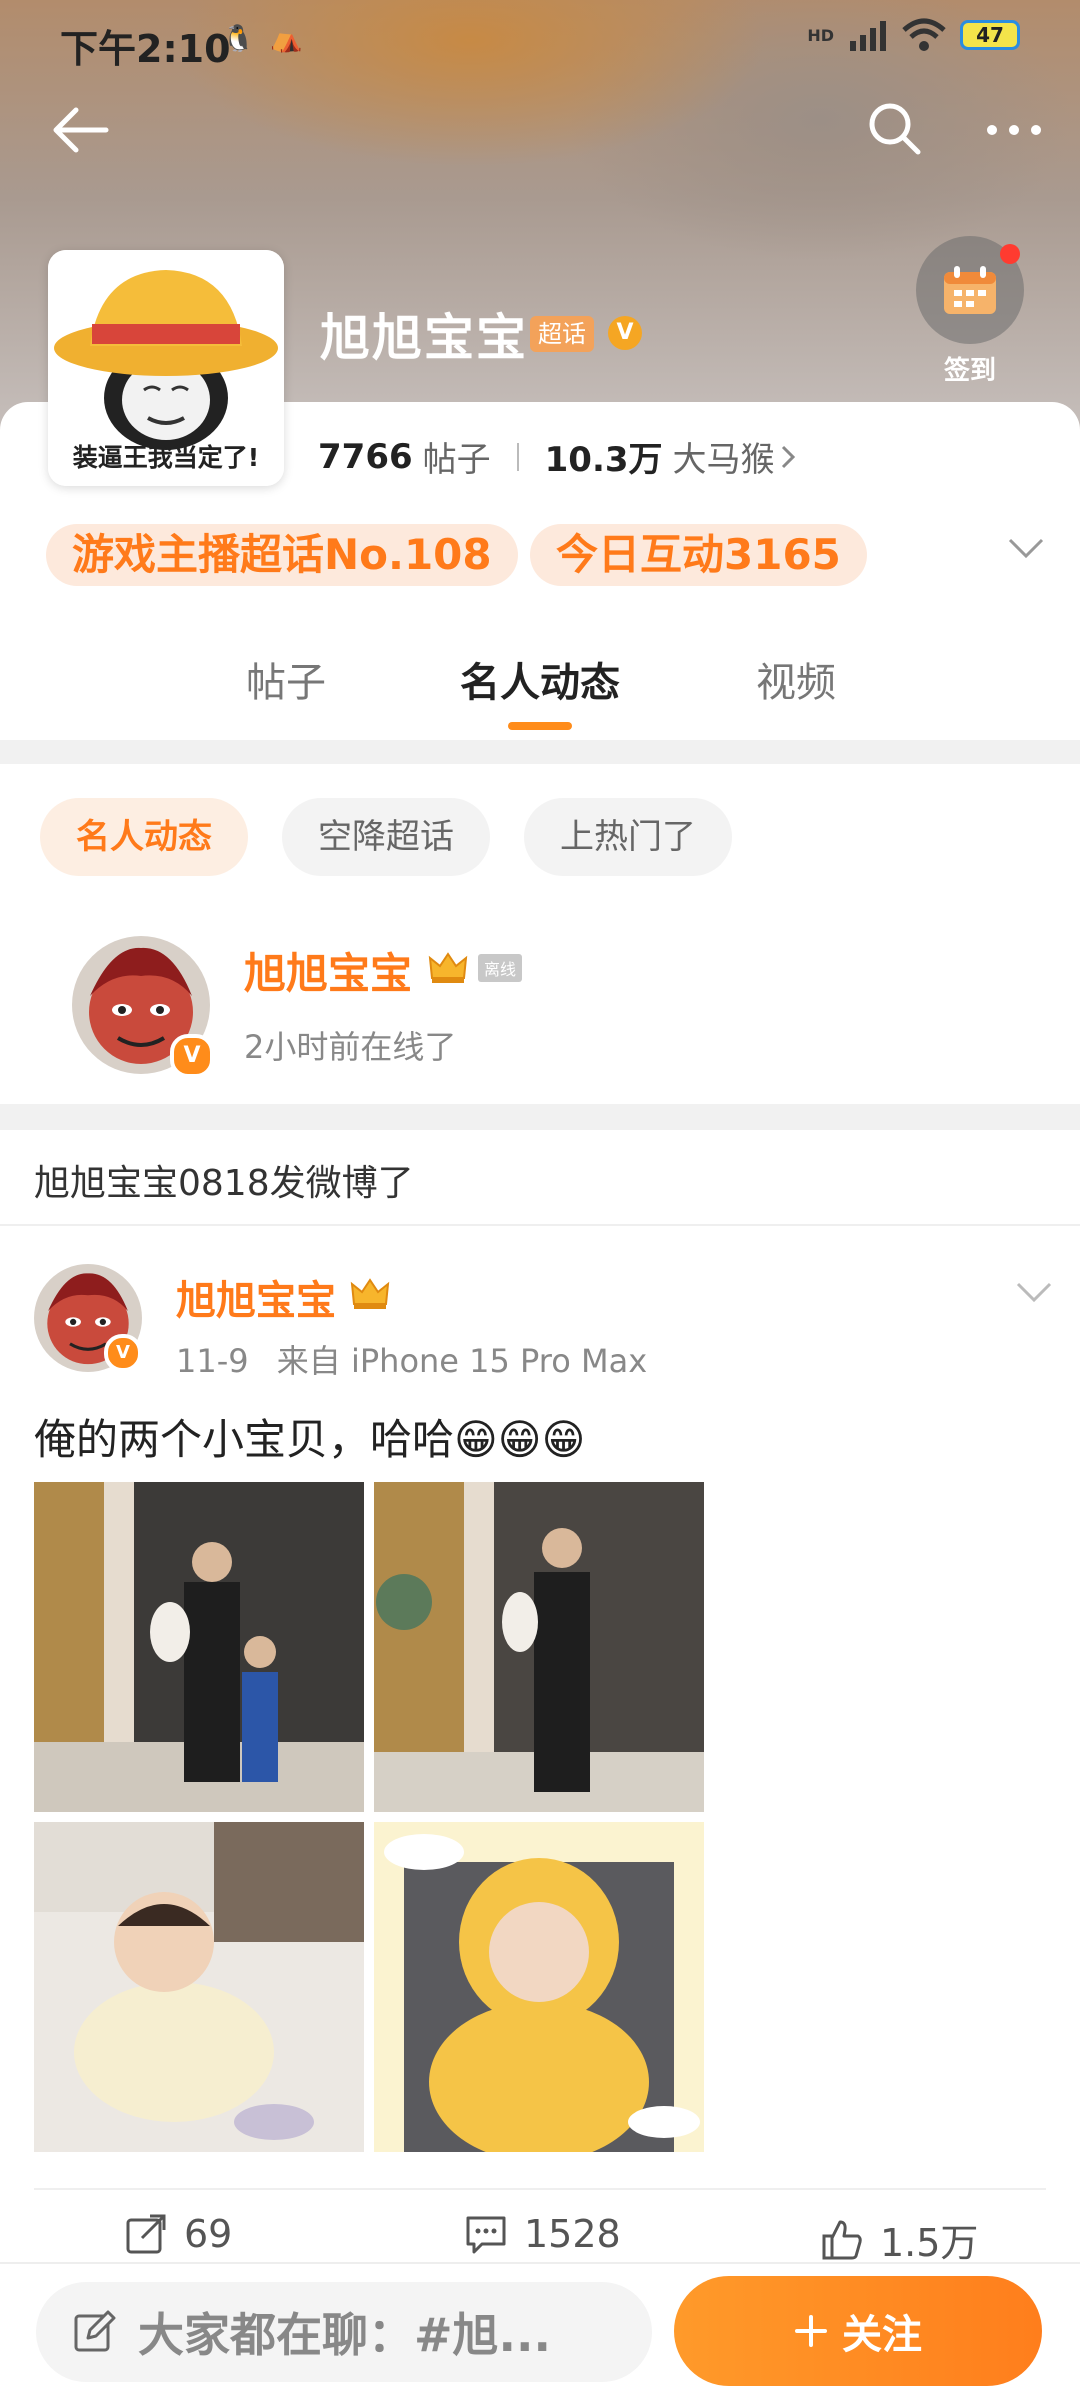 This screenshot has height=2402, width=1080. I want to click on repost-count: 69, so click(208, 2234).